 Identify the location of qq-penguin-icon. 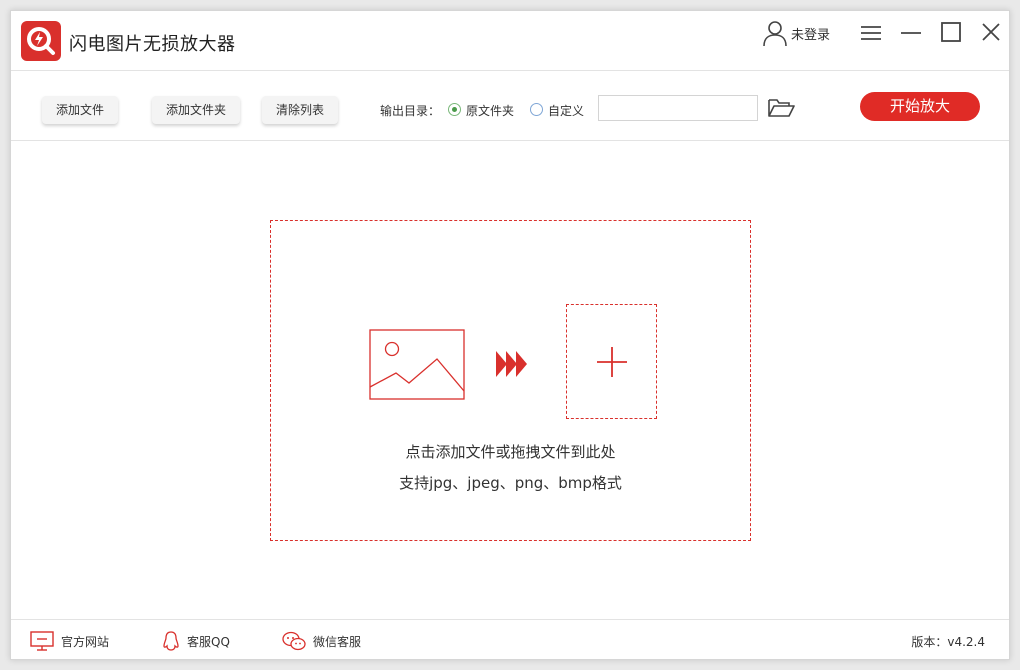
(171, 641).